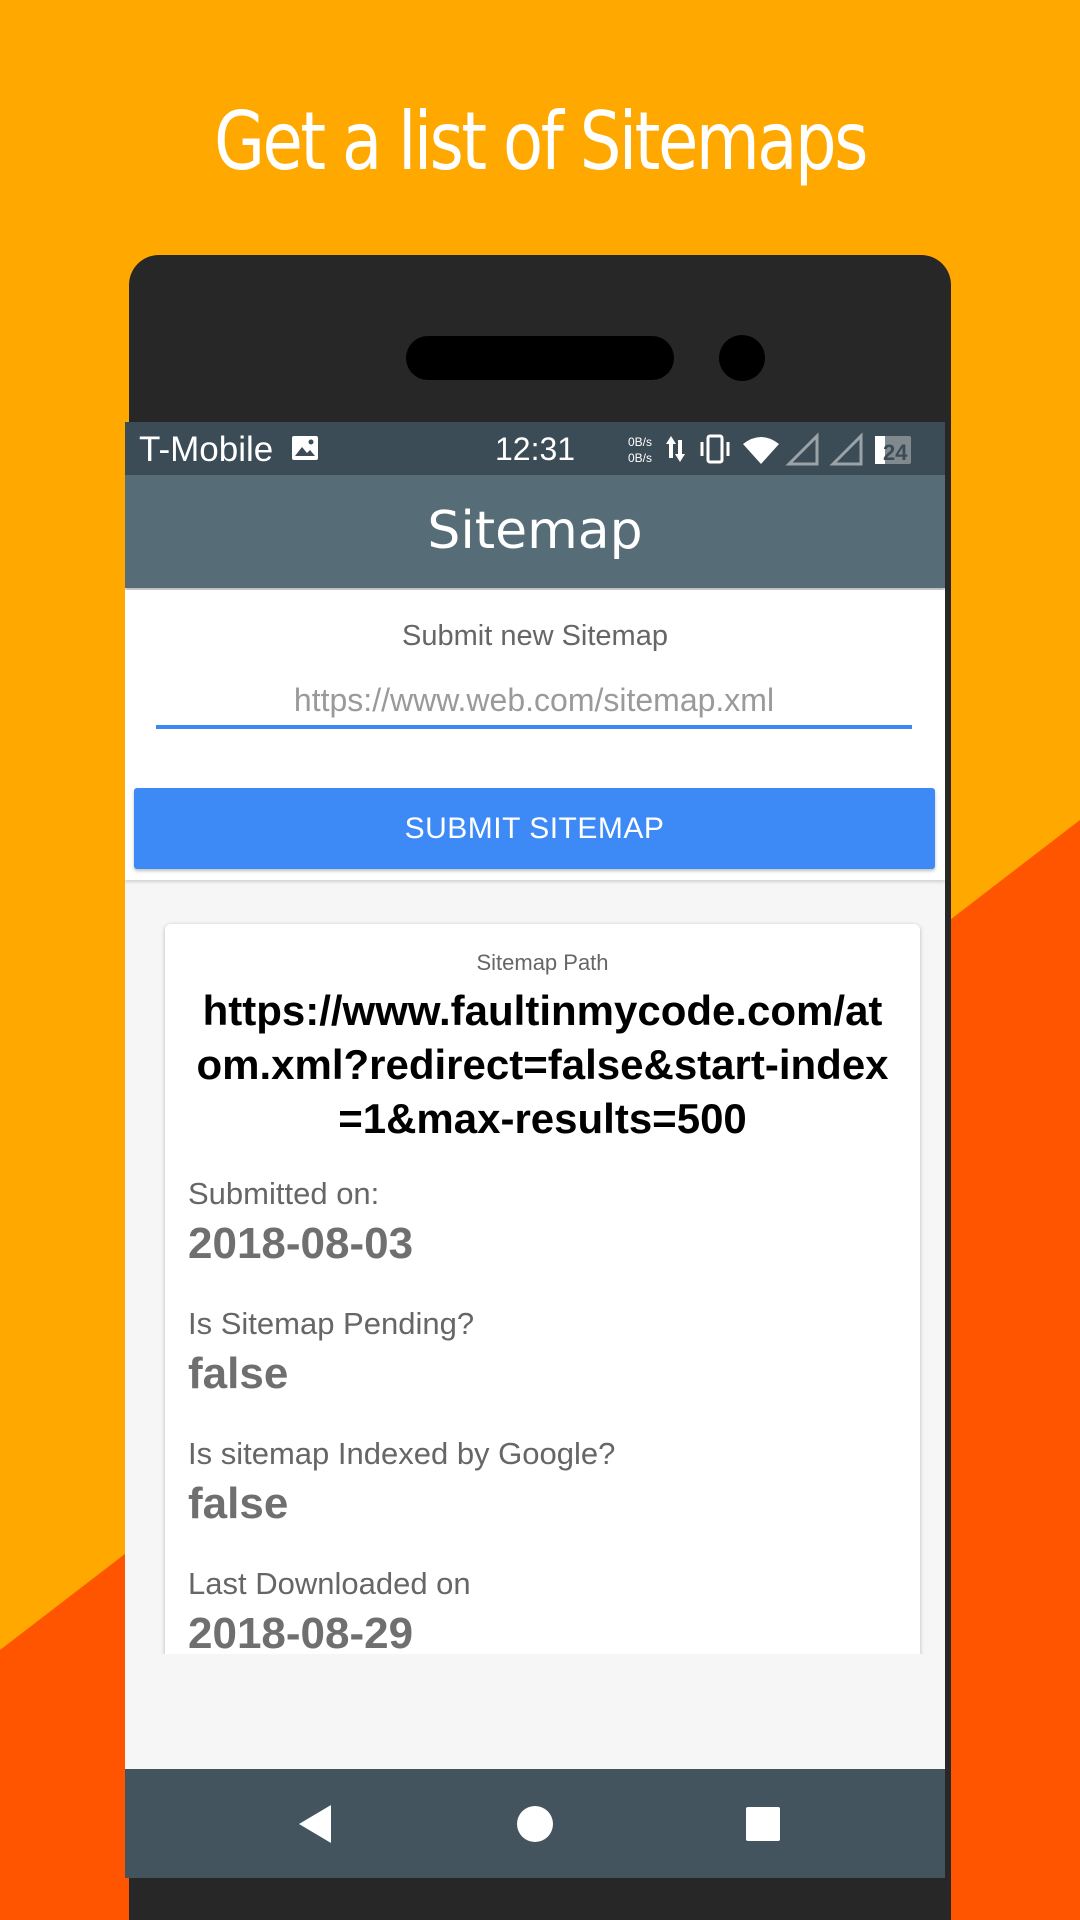 Image resolution: width=1080 pixels, height=1920 pixels. Describe the element at coordinates (238, 1373) in the screenshot. I see `pending-value: false` at that location.